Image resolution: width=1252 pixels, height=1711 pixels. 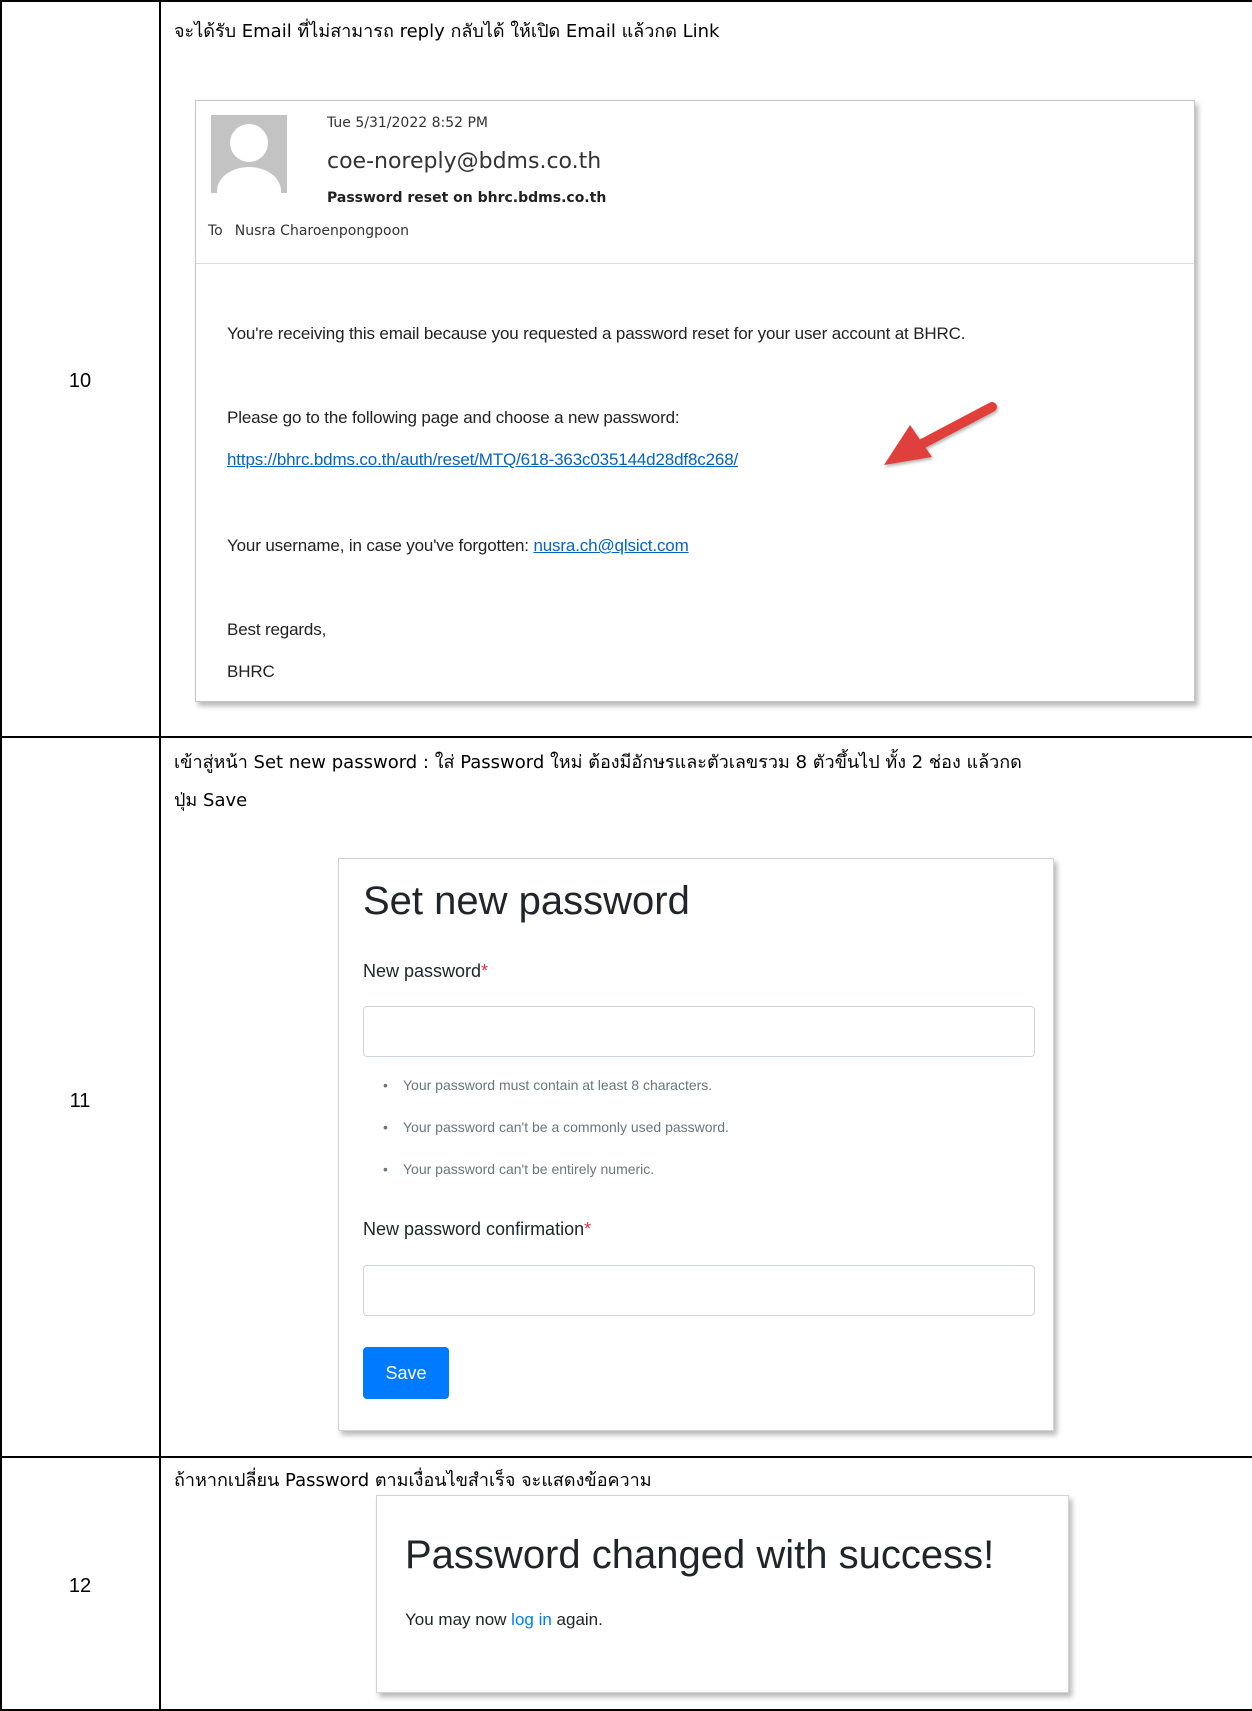 What do you see at coordinates (531, 1619) in the screenshot?
I see `login-link: log in` at bounding box center [531, 1619].